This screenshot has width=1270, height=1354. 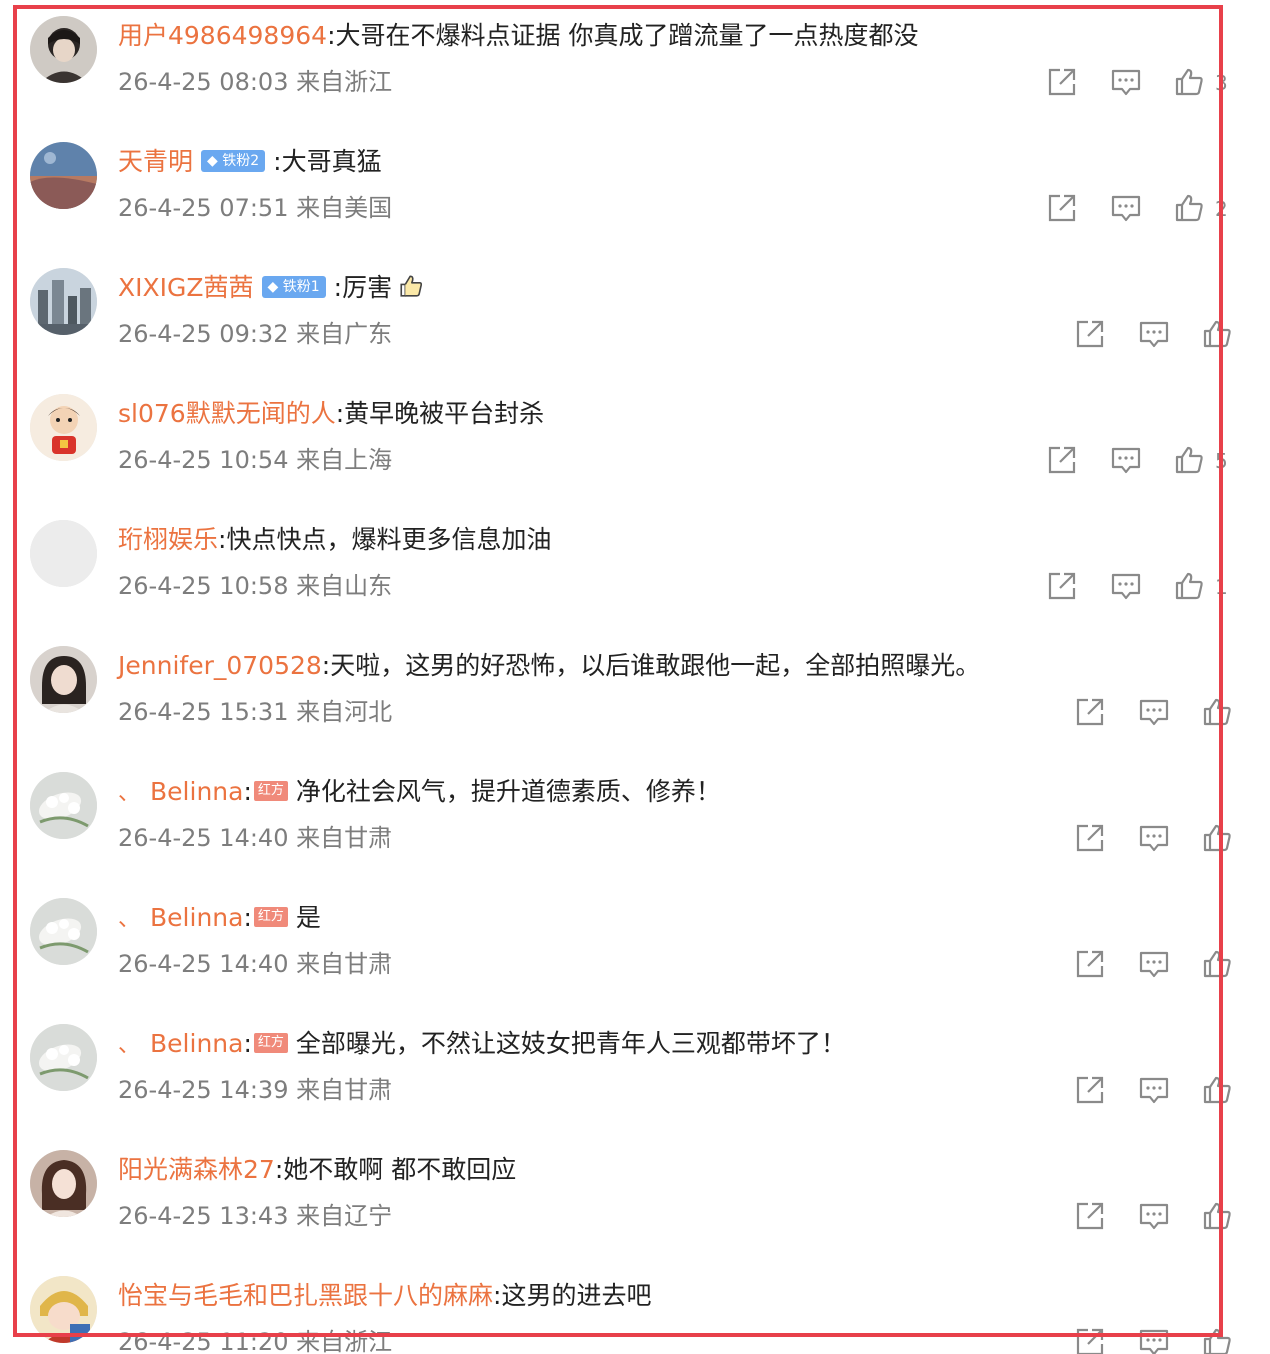 I want to click on timestamp: 26-4-25 11:20, so click(x=203, y=1341).